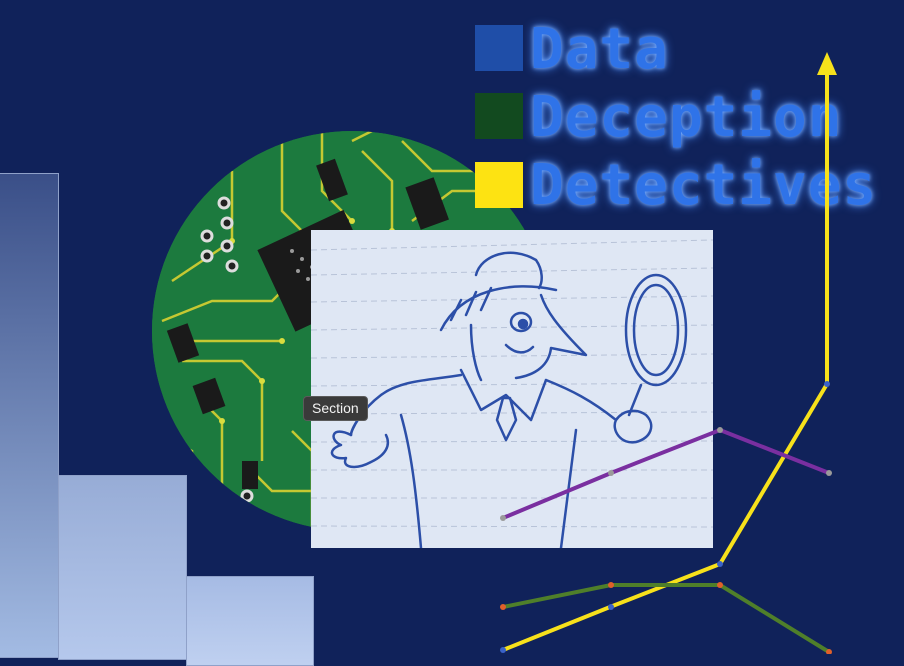  Describe the element at coordinates (666, 473) in the screenshot. I see `purple-line` at that location.